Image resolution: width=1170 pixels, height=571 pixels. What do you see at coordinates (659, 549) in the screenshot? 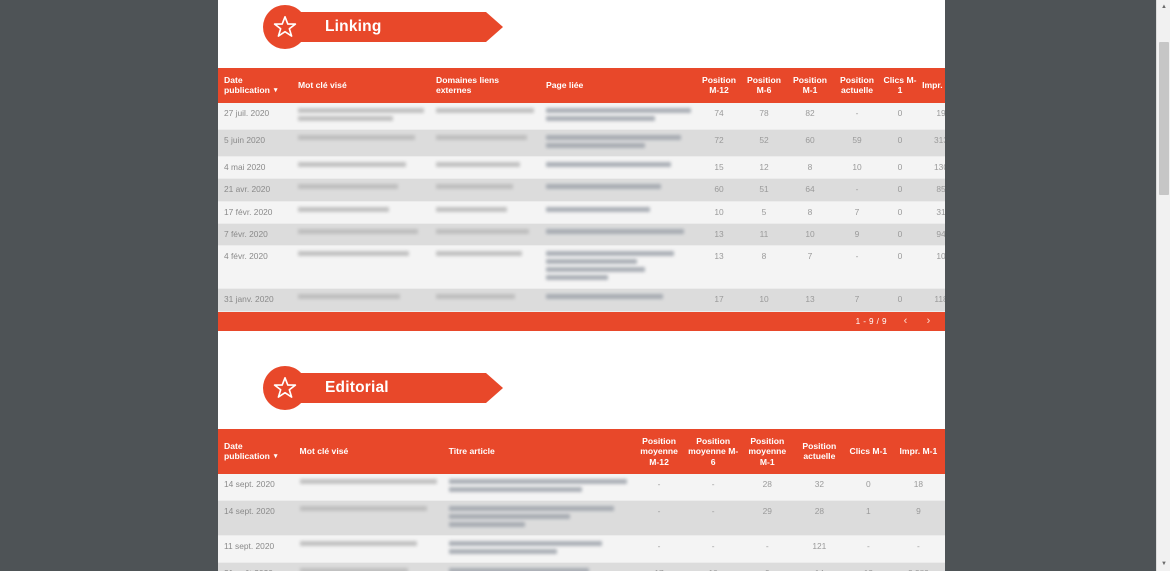
I see `cell-position-moyenne-m12: -` at bounding box center [659, 549].